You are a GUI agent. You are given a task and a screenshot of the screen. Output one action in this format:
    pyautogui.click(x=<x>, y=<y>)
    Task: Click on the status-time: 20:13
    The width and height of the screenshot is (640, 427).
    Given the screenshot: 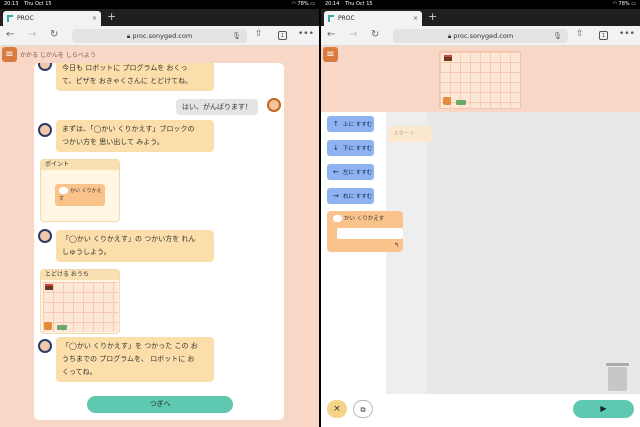 What is the action you would take?
    pyautogui.click(x=11, y=4)
    